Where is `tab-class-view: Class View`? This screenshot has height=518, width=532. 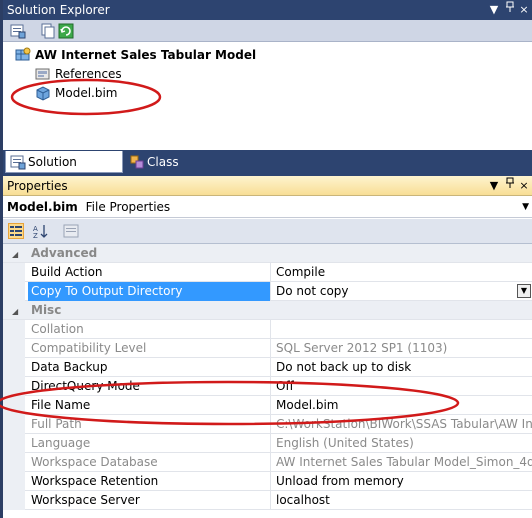 tab-class-view: Class View is located at coordinates (170, 171).